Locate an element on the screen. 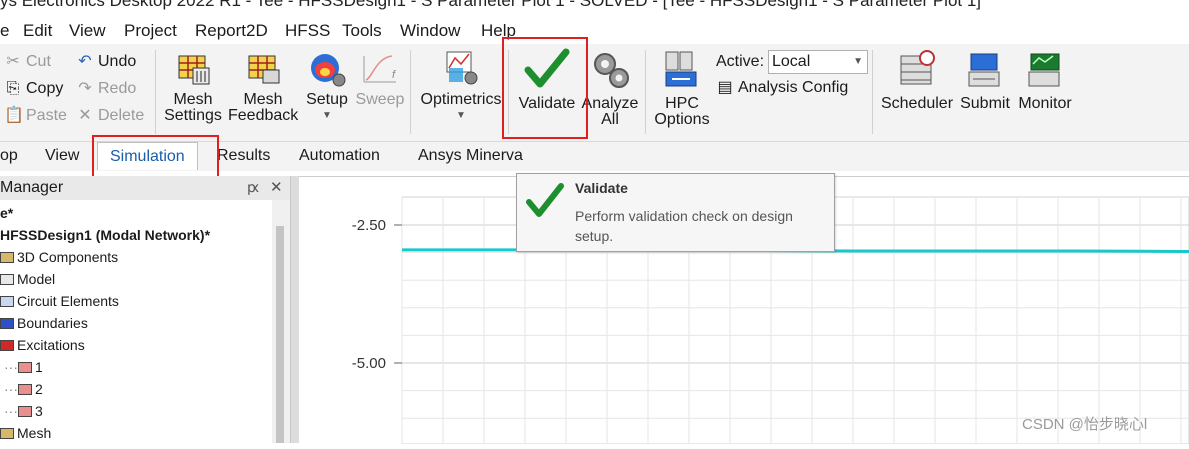  tree-item-model: Model is located at coordinates (27, 279).